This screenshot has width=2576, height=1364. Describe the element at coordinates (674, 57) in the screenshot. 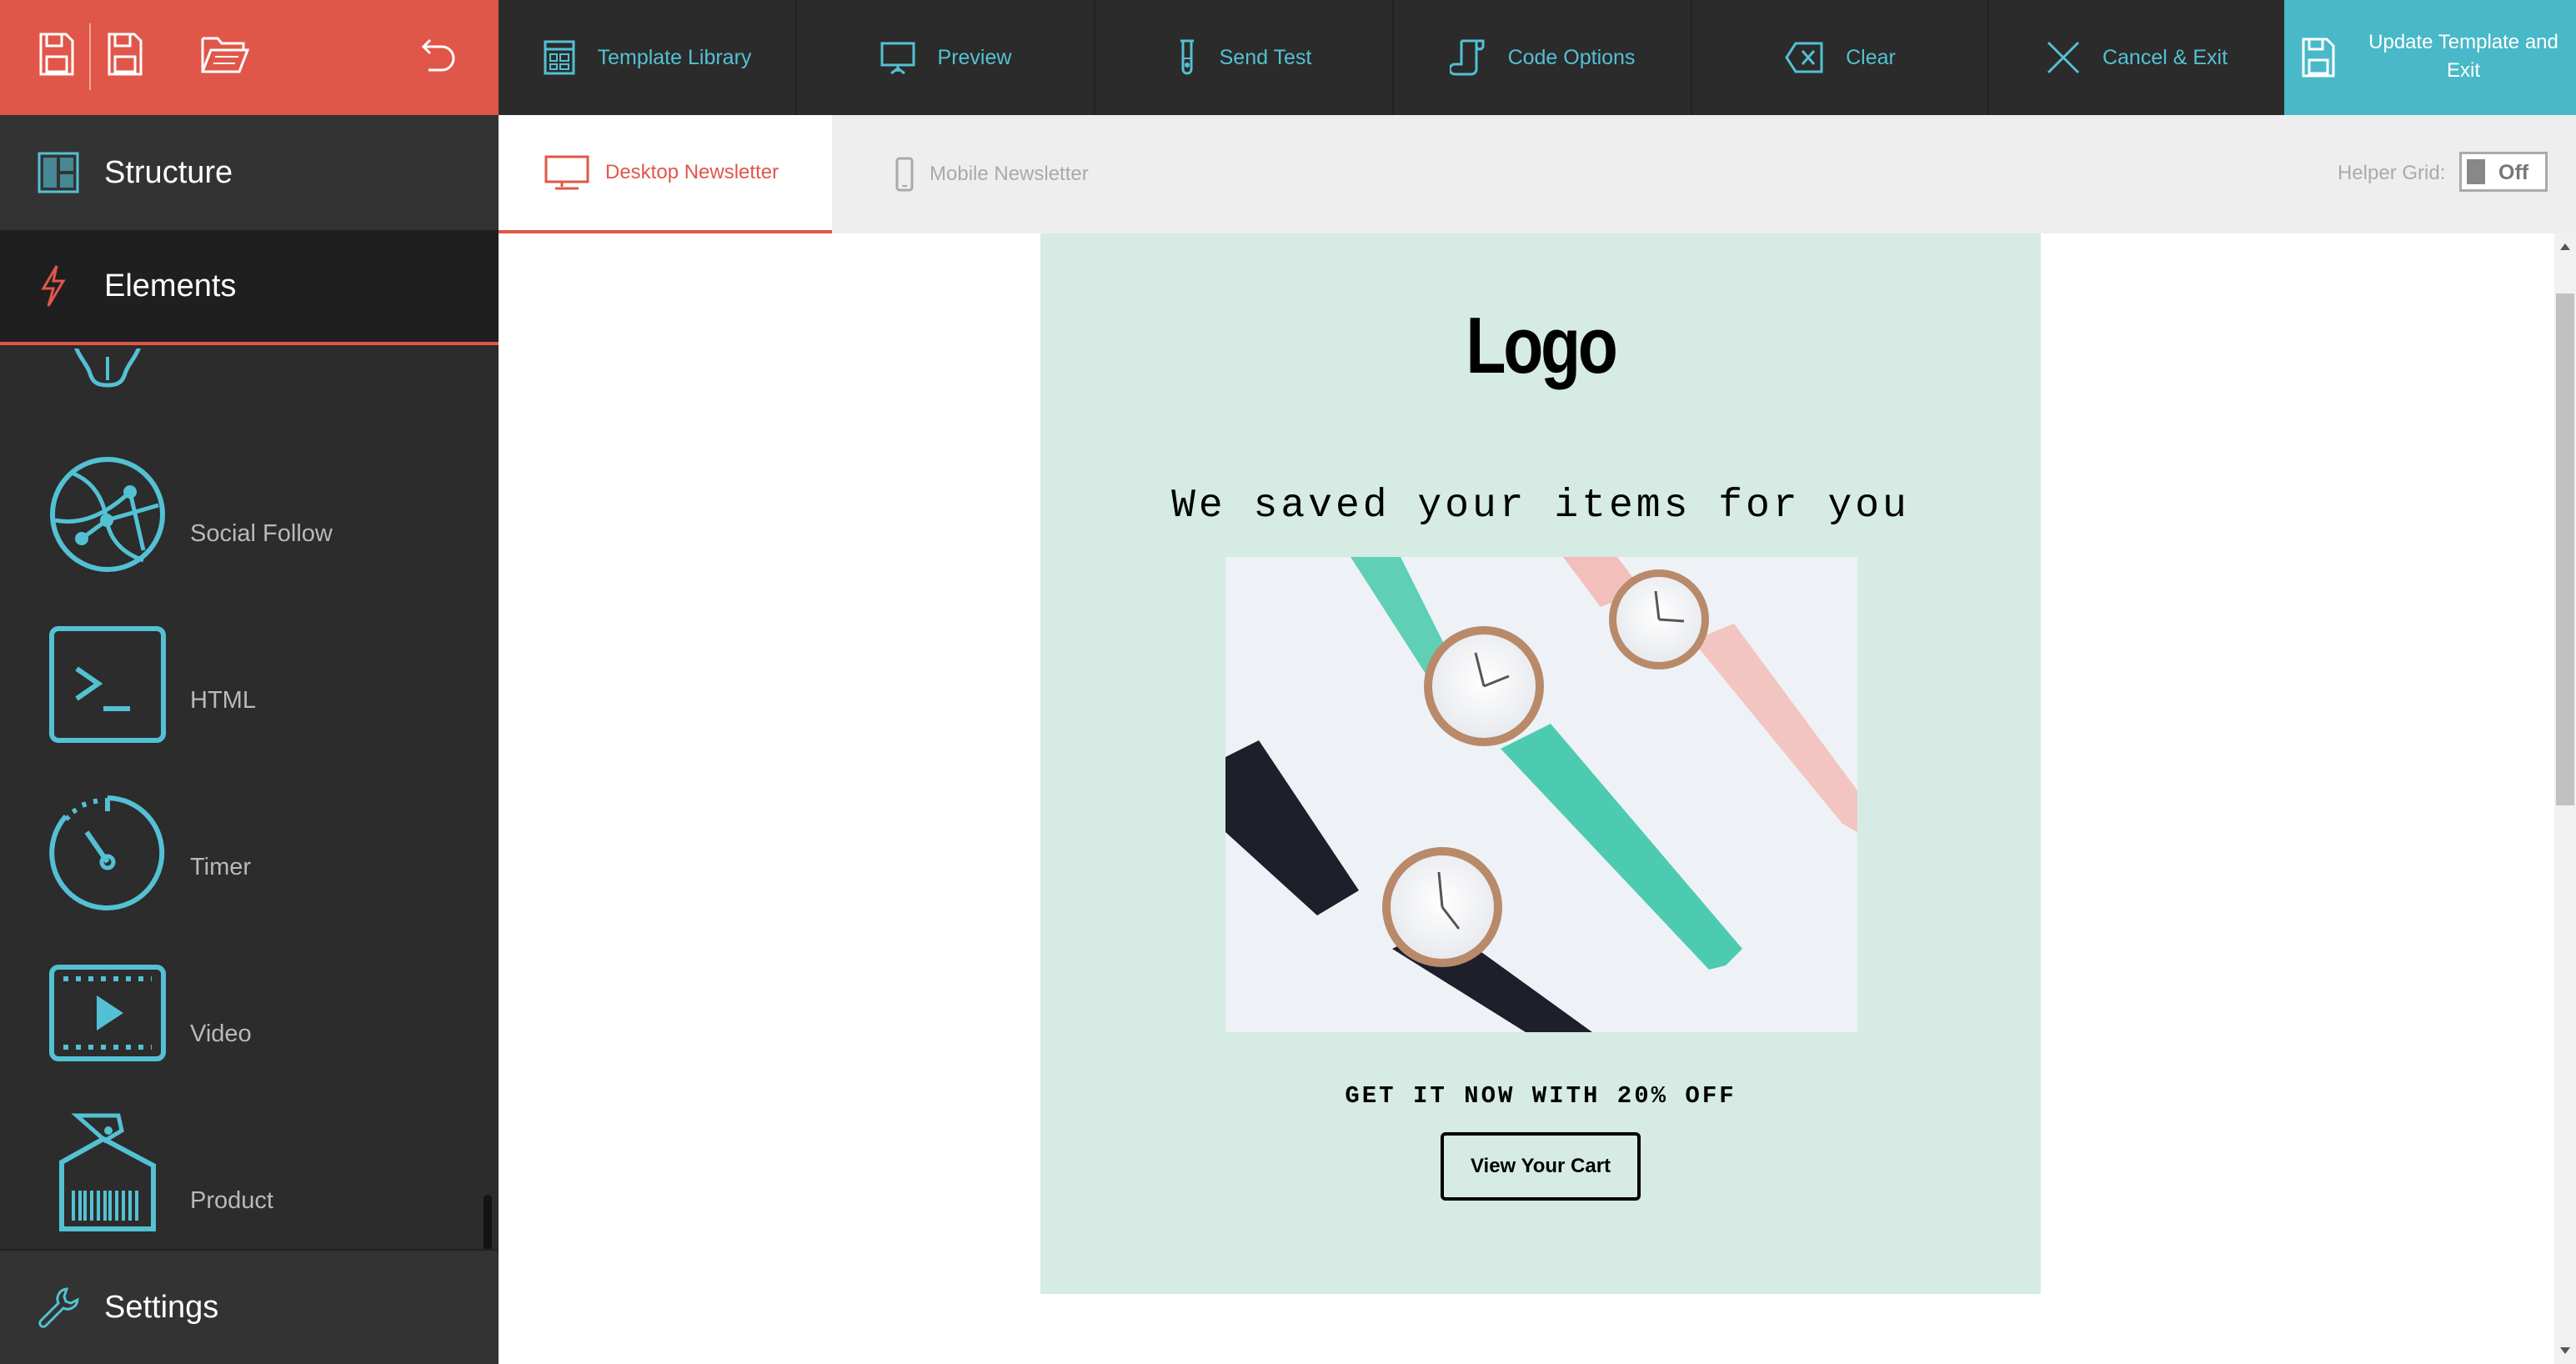

I see `template-library-label: Template Library` at that location.